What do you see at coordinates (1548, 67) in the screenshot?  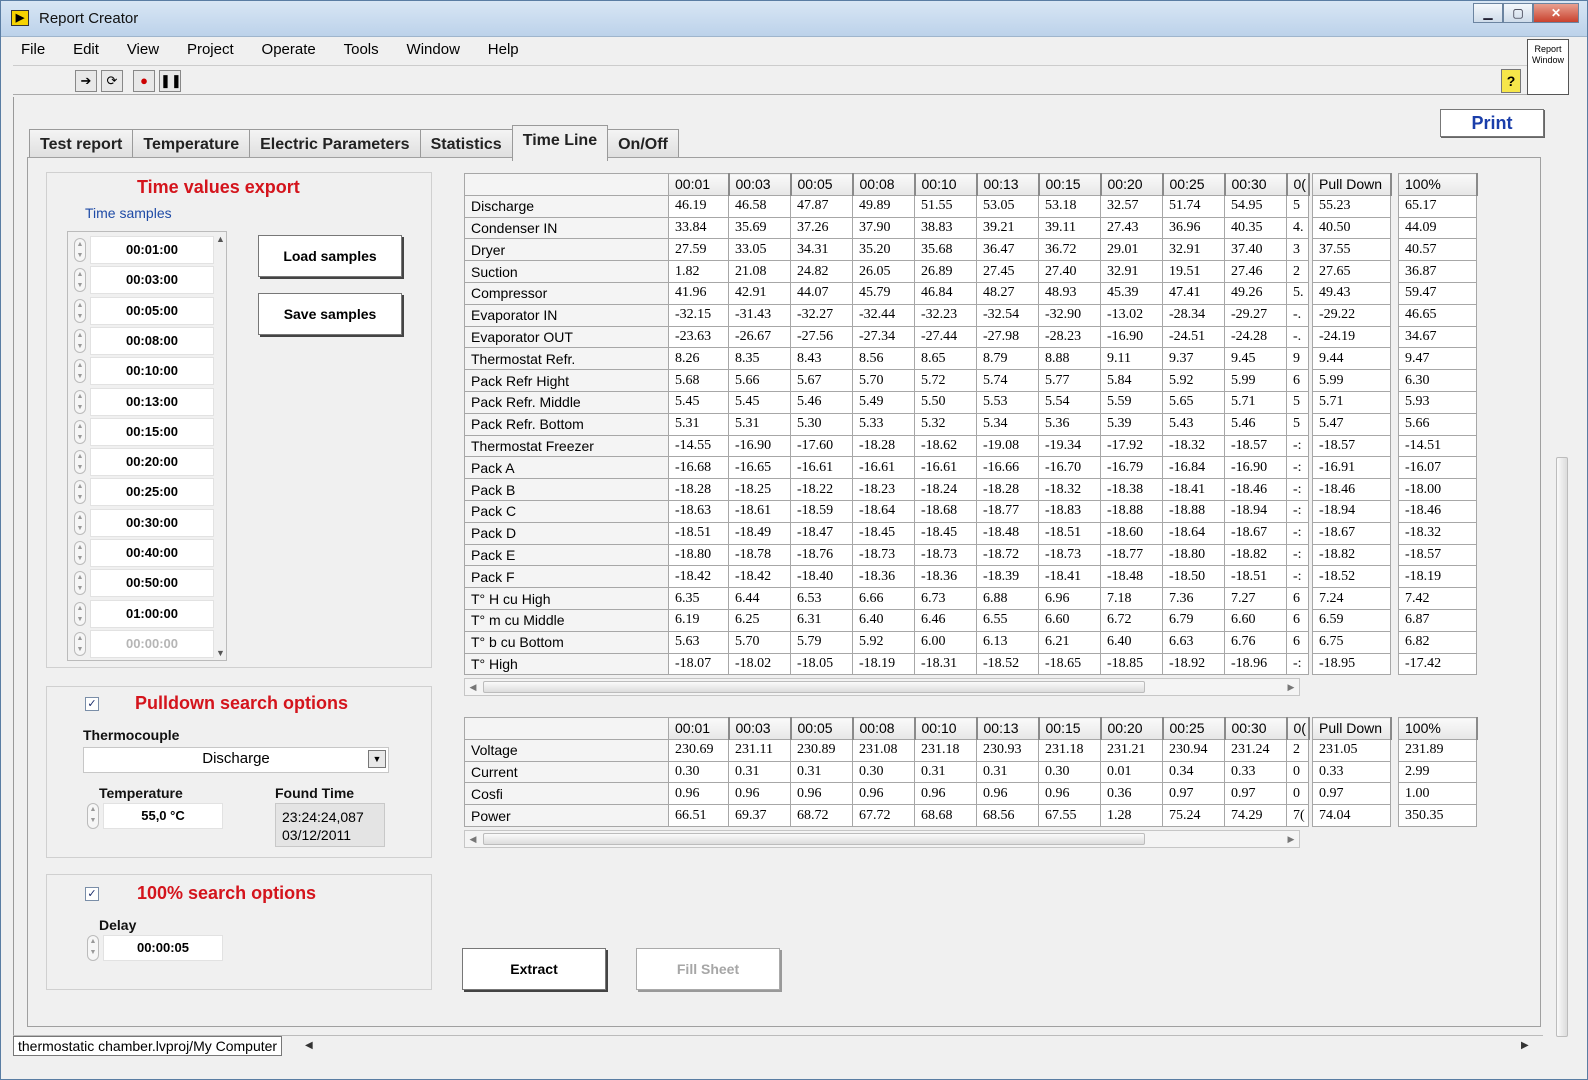 I see `report-window-thumbnail: Report Window` at bounding box center [1548, 67].